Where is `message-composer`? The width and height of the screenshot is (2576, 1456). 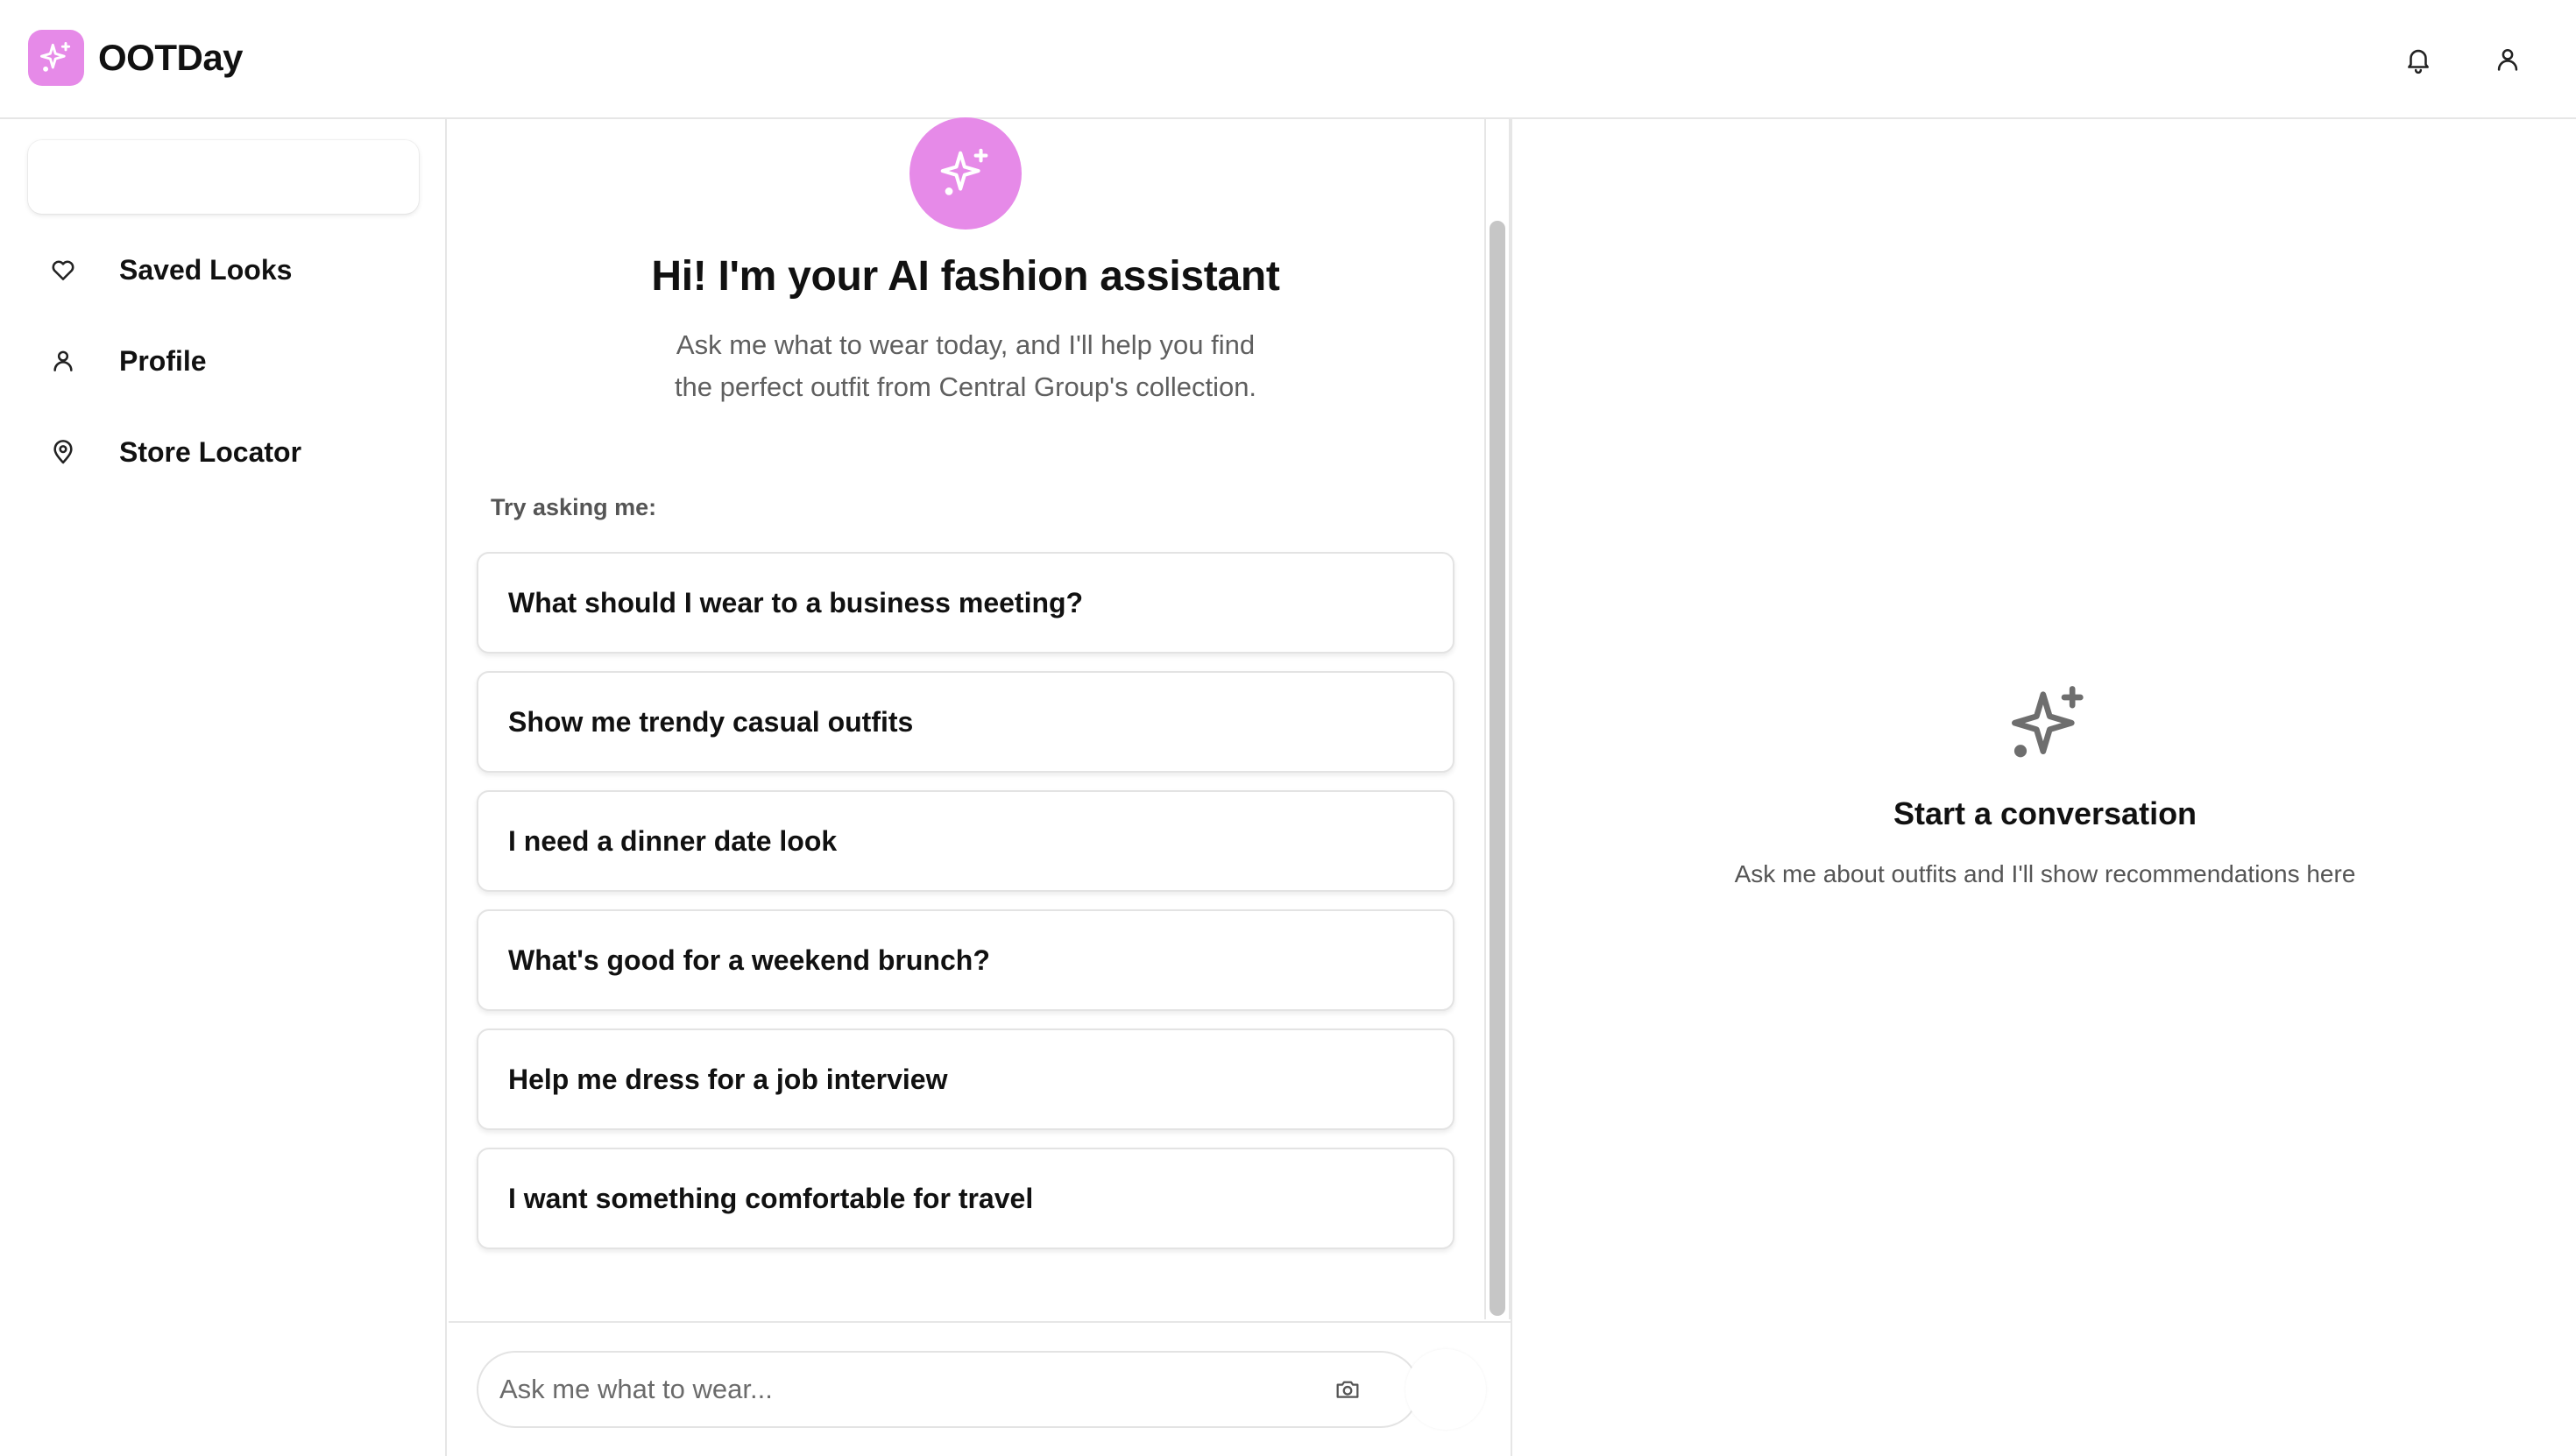 message-composer is located at coordinates (980, 1388).